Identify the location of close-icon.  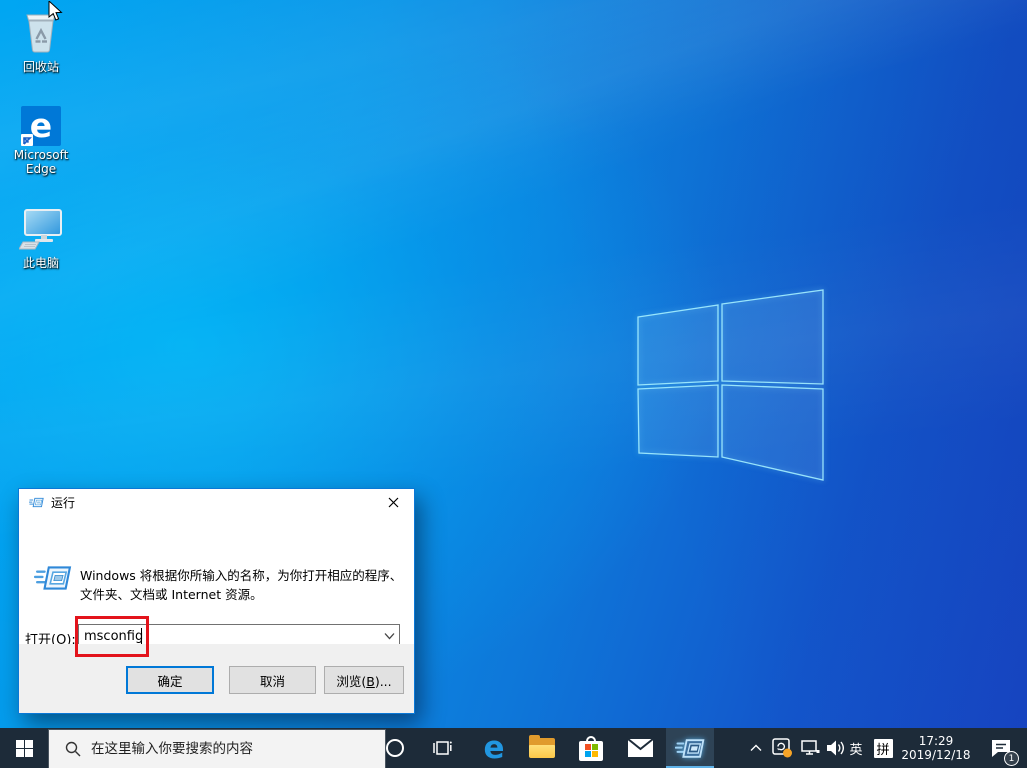
(393, 502).